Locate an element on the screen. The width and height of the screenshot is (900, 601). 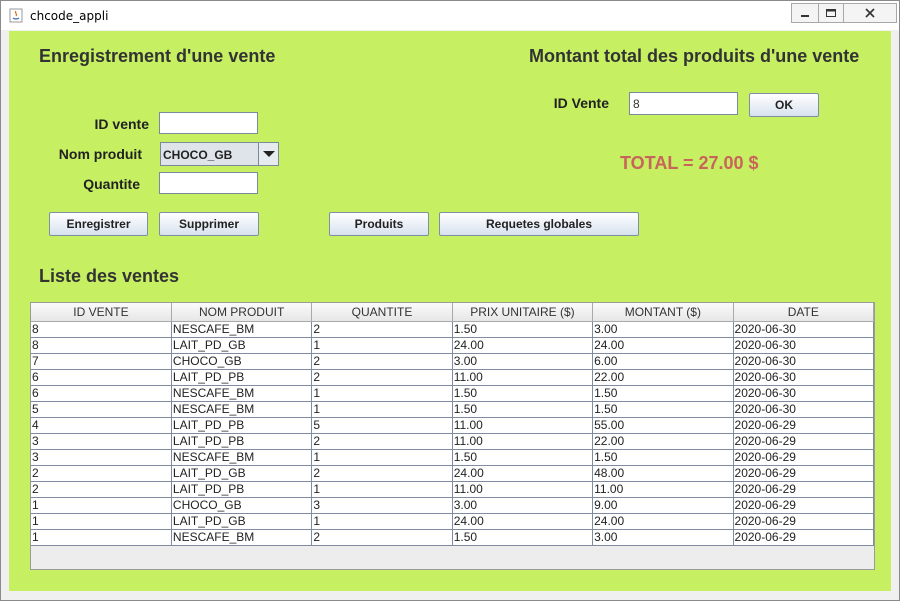
table-cell: 4 is located at coordinates (101, 425).